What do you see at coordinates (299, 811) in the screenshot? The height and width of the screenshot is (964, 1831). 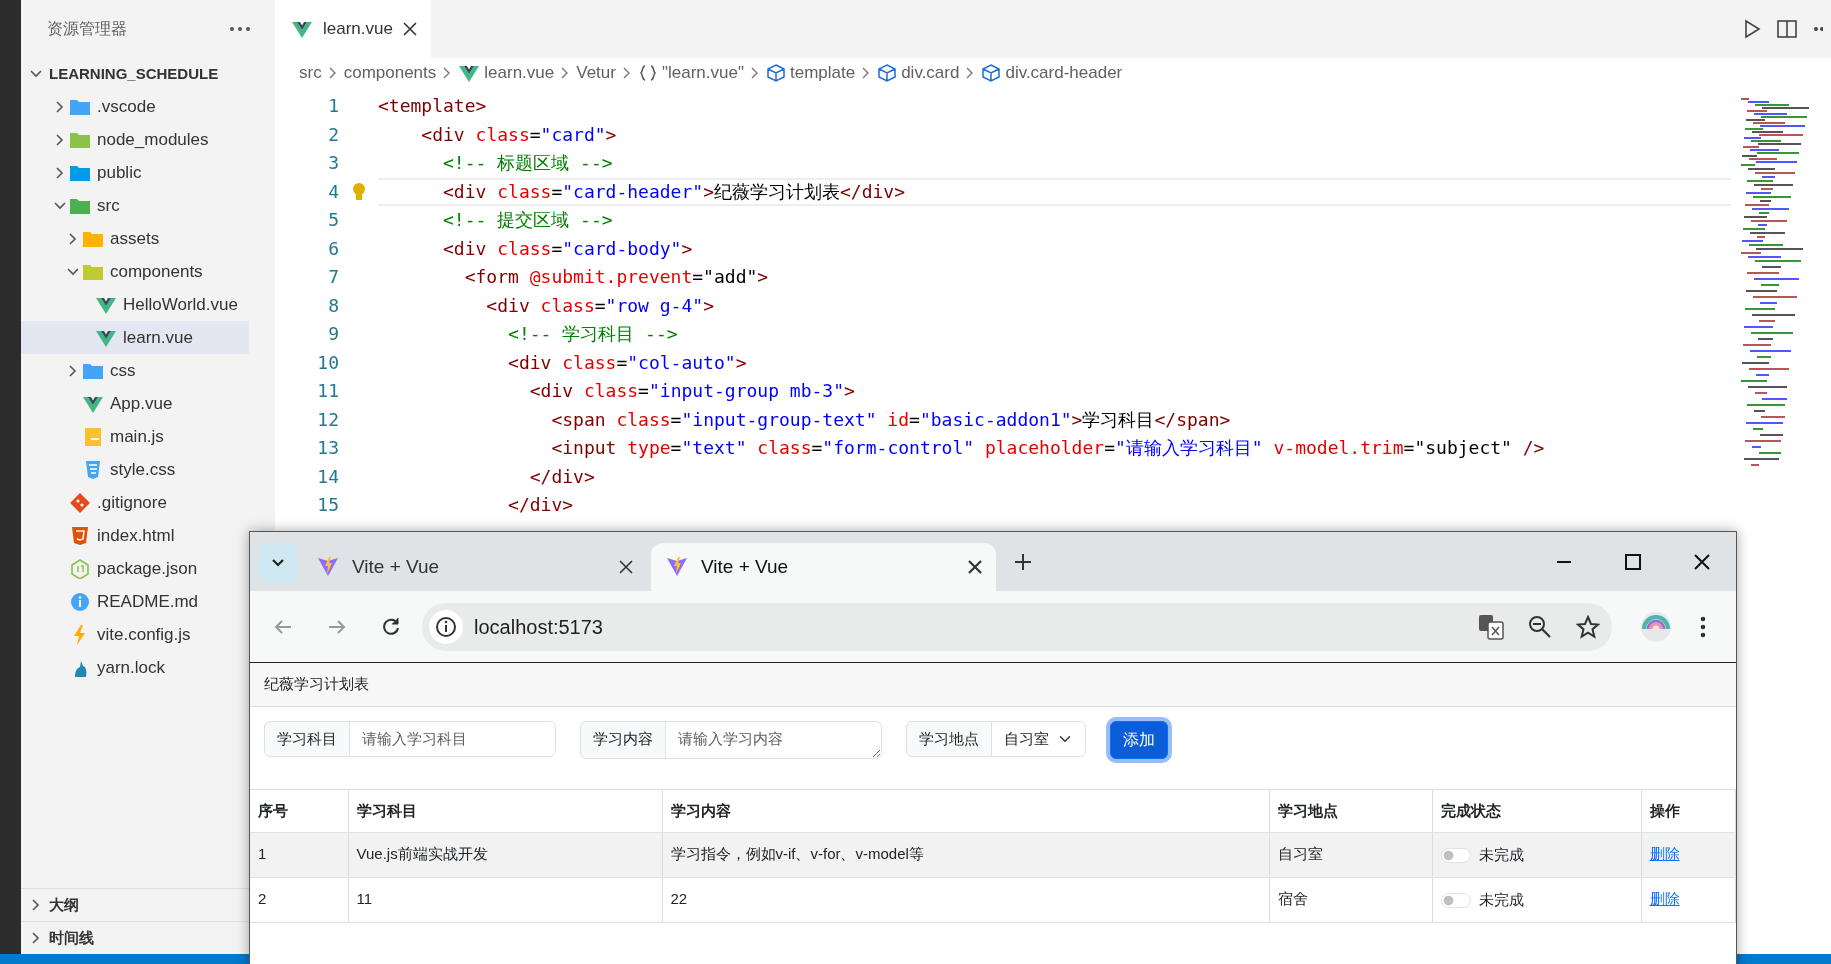 I see `column-header: 序号` at bounding box center [299, 811].